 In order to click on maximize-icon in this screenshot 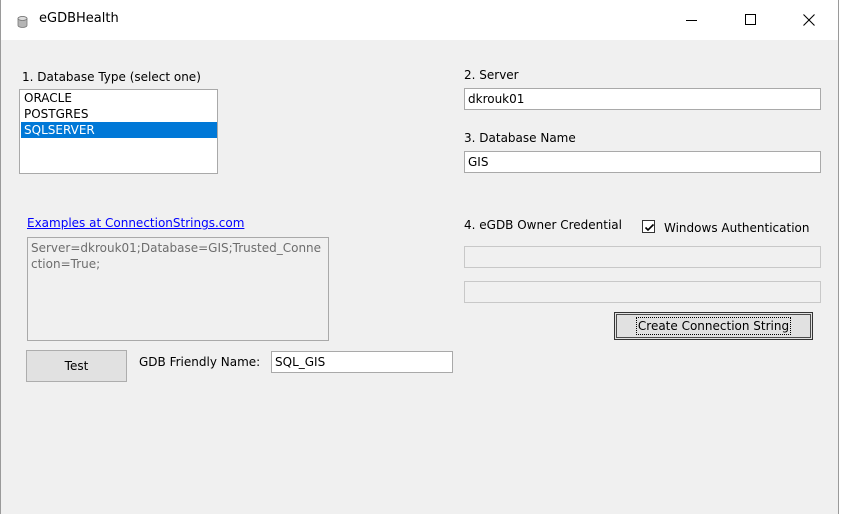, I will do `click(750, 19)`.